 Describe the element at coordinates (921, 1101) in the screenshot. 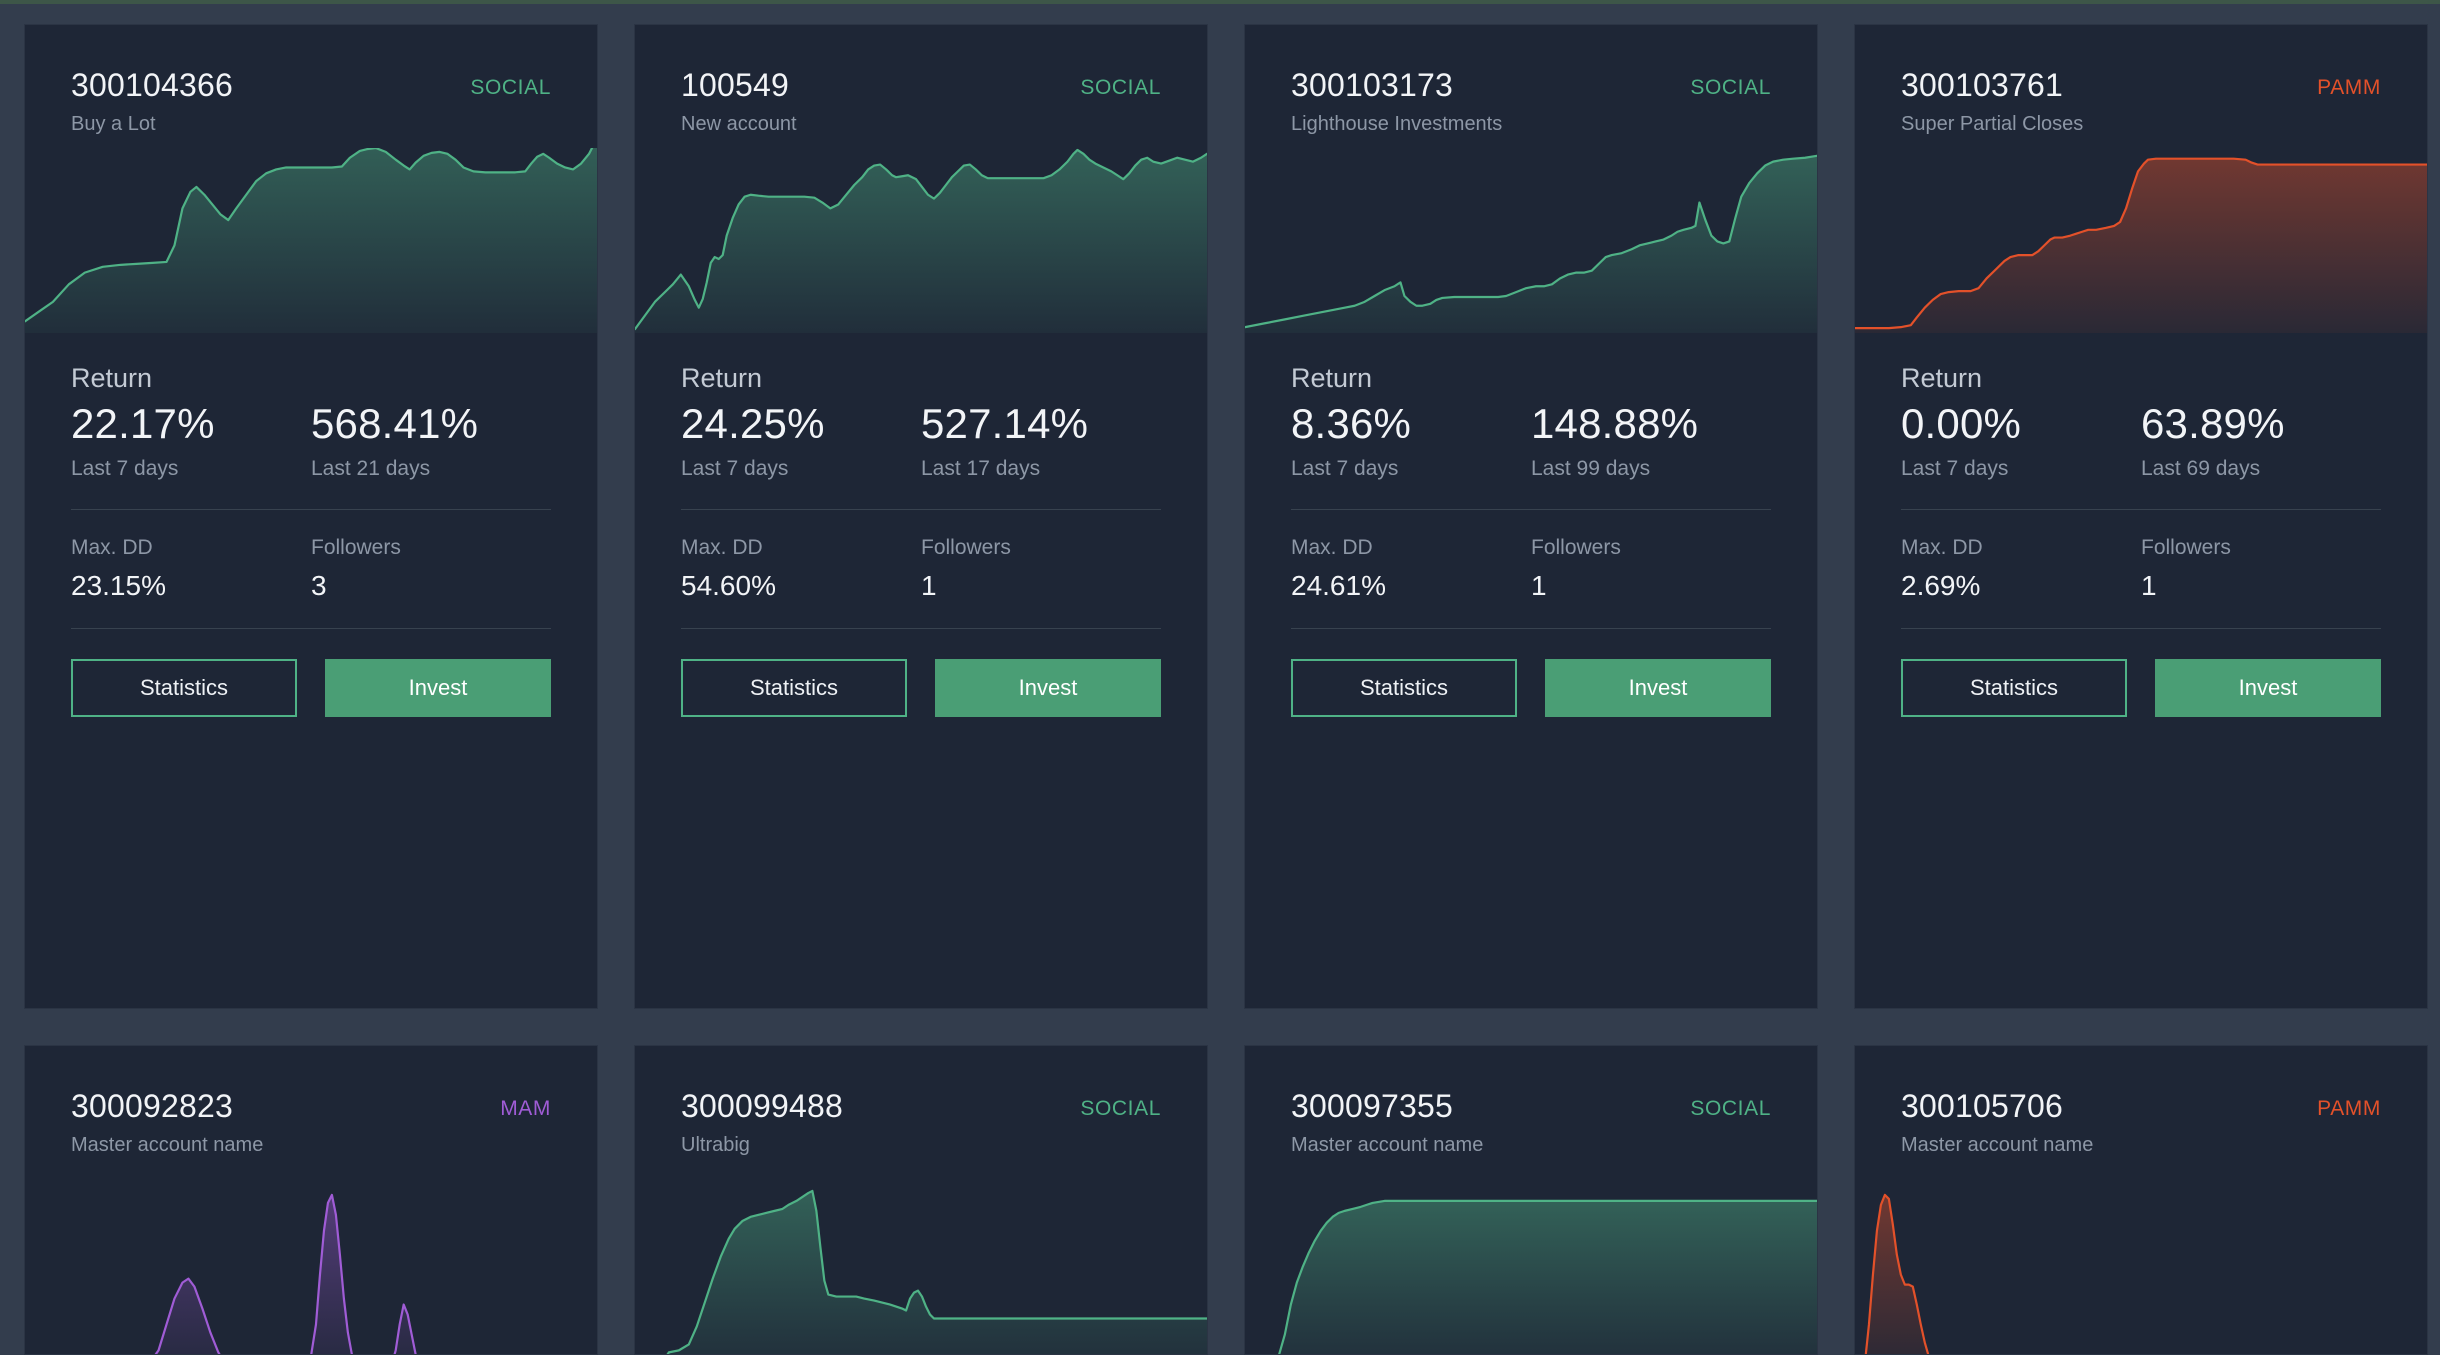

I see `card-header: 300099488 Ultrabig SOCIAL` at that location.